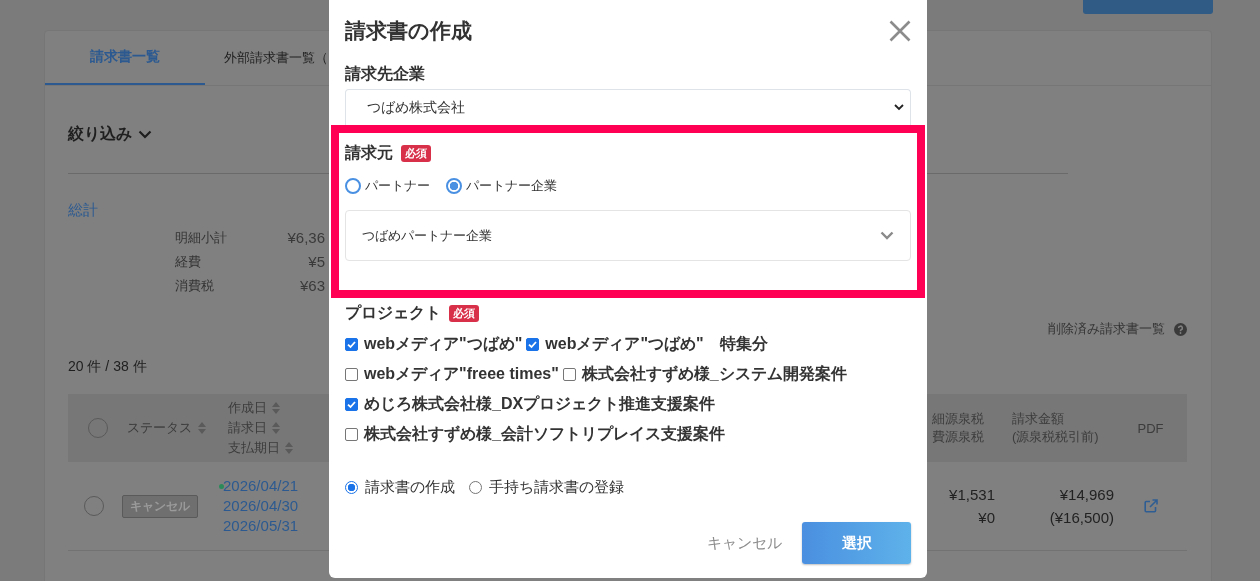 The width and height of the screenshot is (1260, 581). I want to click on help-icon, so click(1180, 329).